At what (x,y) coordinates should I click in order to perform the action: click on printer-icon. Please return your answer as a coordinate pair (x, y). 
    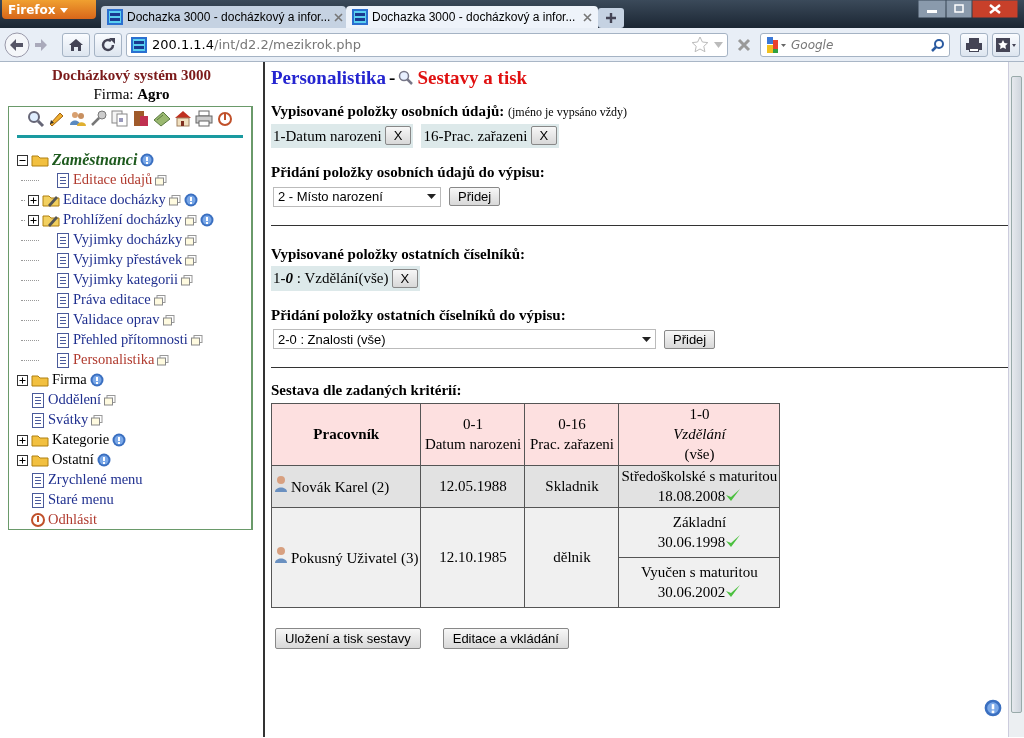
    Looking at the image, I should click on (203, 119).